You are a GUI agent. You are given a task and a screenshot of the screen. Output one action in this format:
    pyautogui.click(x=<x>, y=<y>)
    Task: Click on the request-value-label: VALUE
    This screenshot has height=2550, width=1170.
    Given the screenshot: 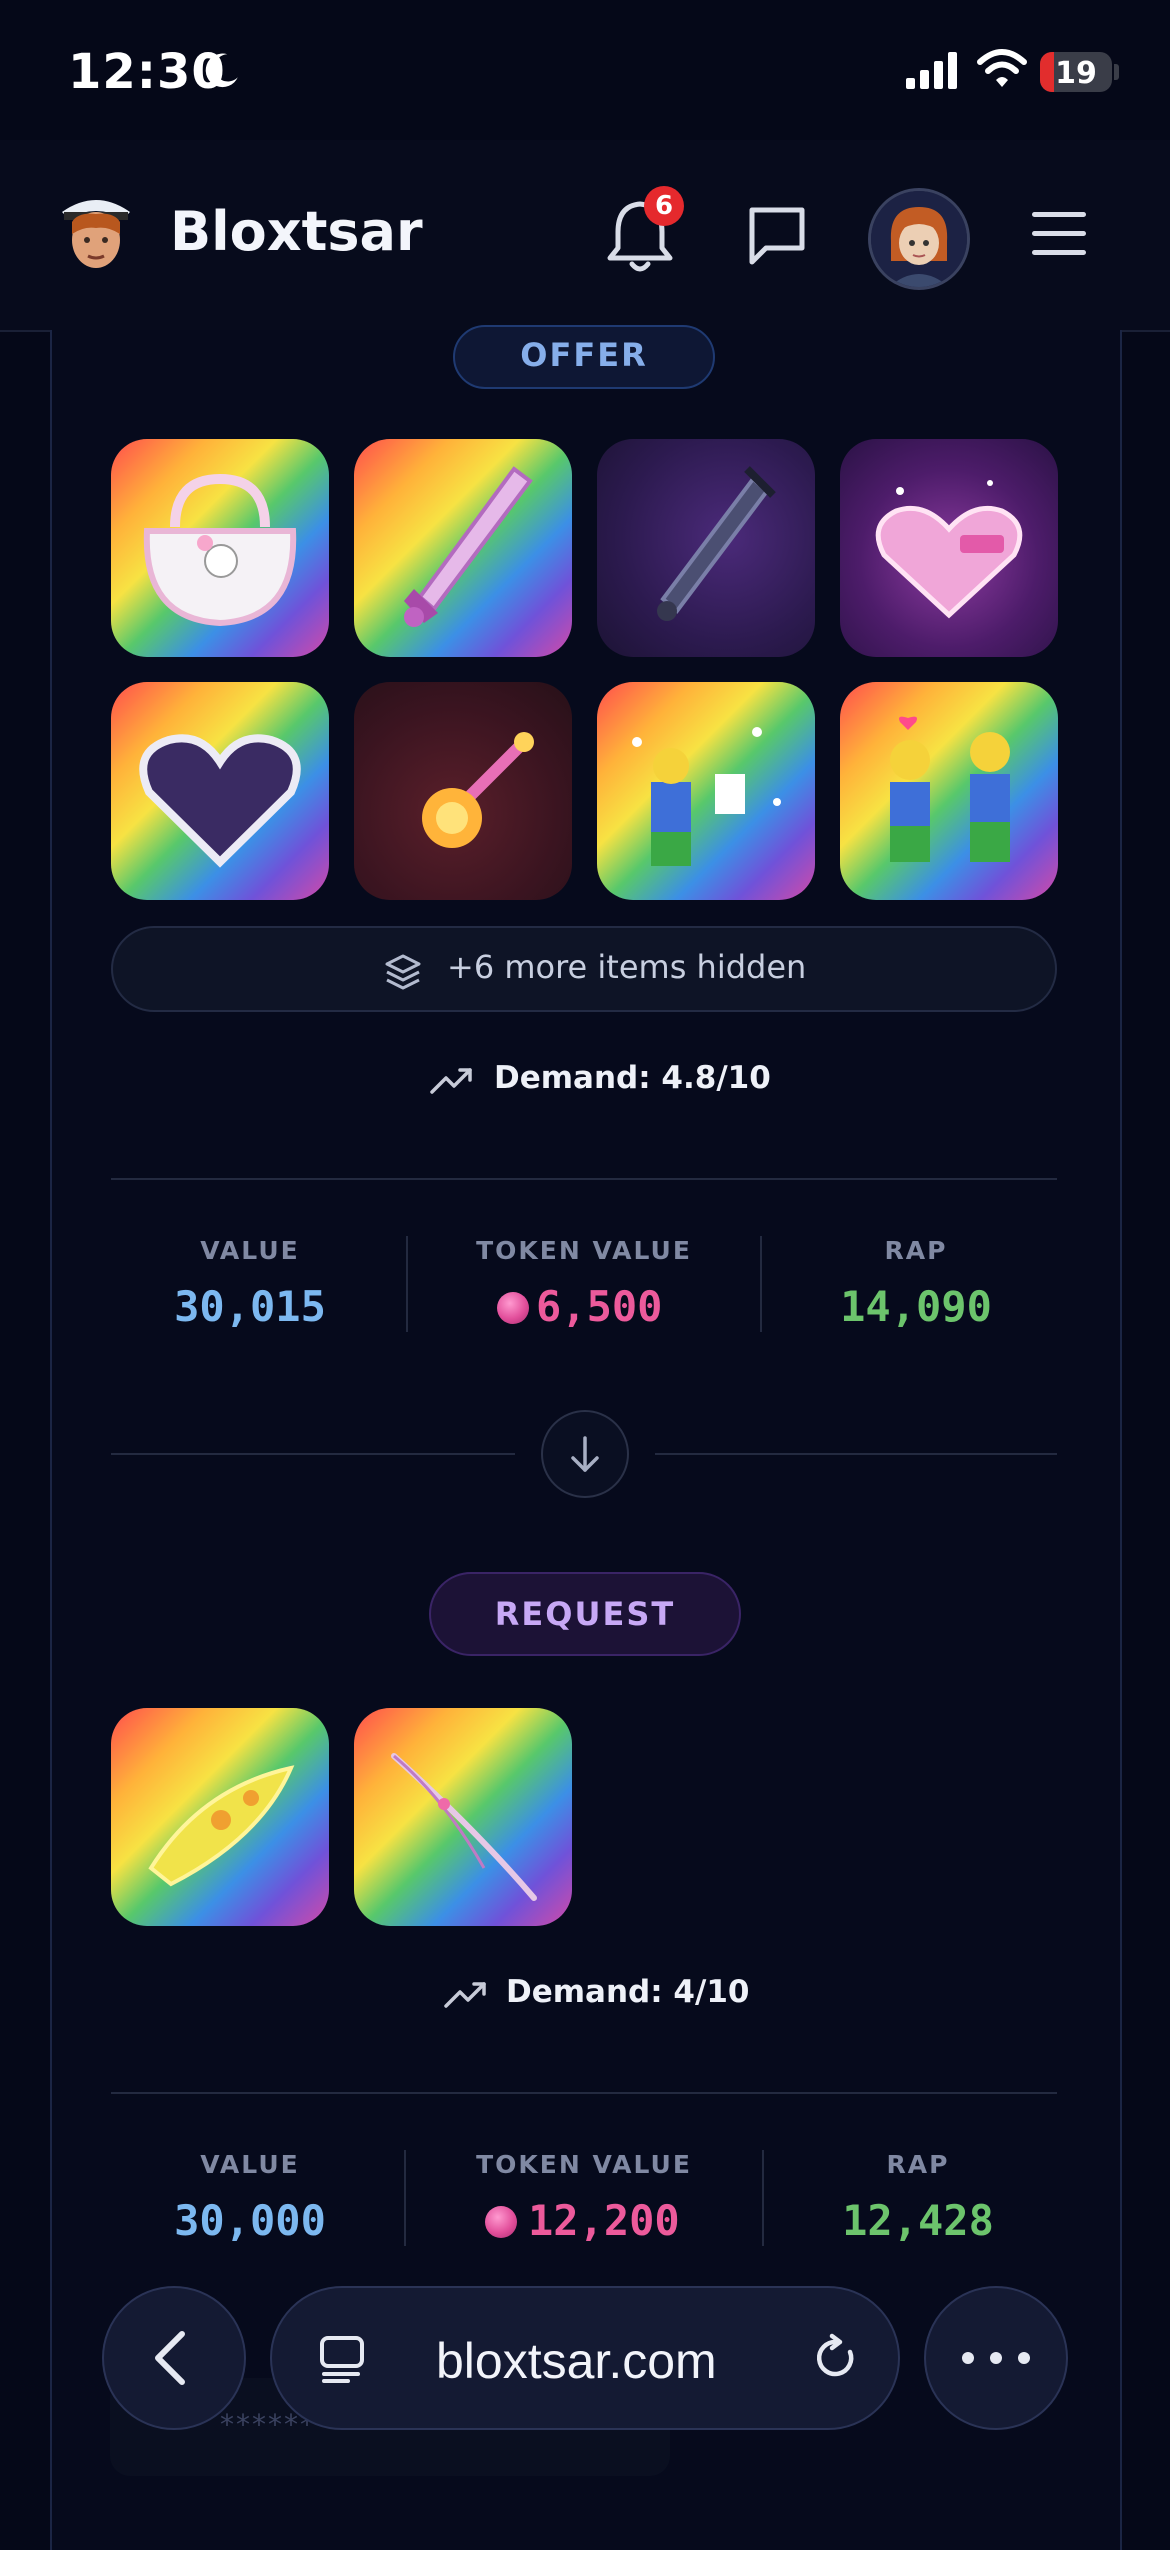 What is the action you would take?
    pyautogui.click(x=250, y=2164)
    